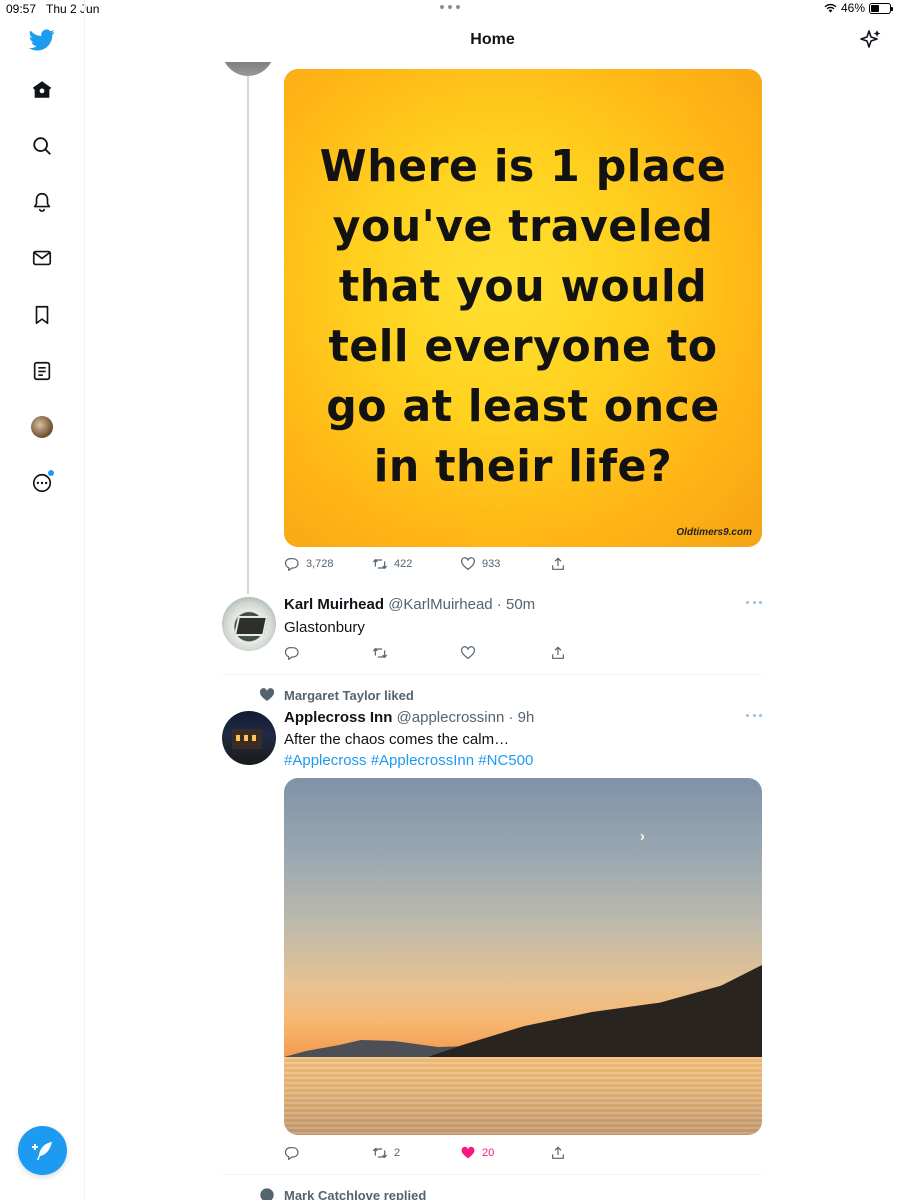 The height and width of the screenshot is (1200, 899). I want to click on hill-silhouette, so click(592, 1012).